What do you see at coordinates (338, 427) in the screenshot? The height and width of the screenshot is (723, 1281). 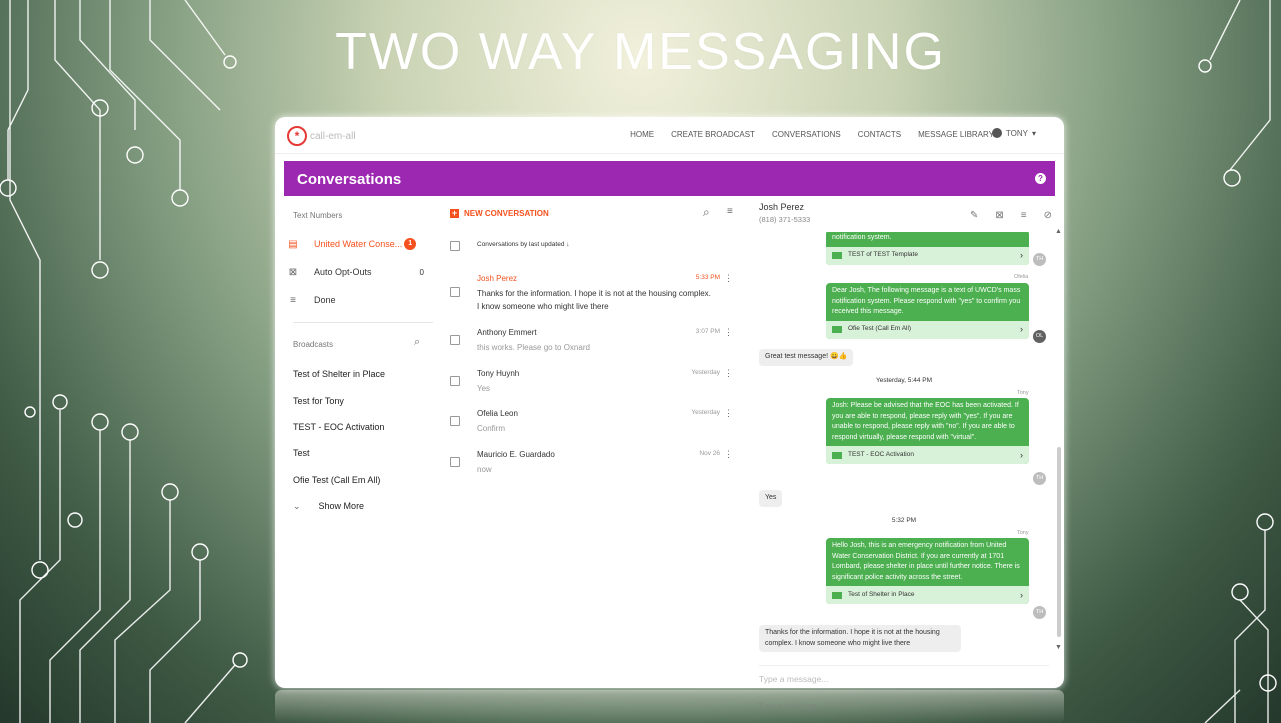 I see `broadcast-item: TEST - EOC Activation` at bounding box center [338, 427].